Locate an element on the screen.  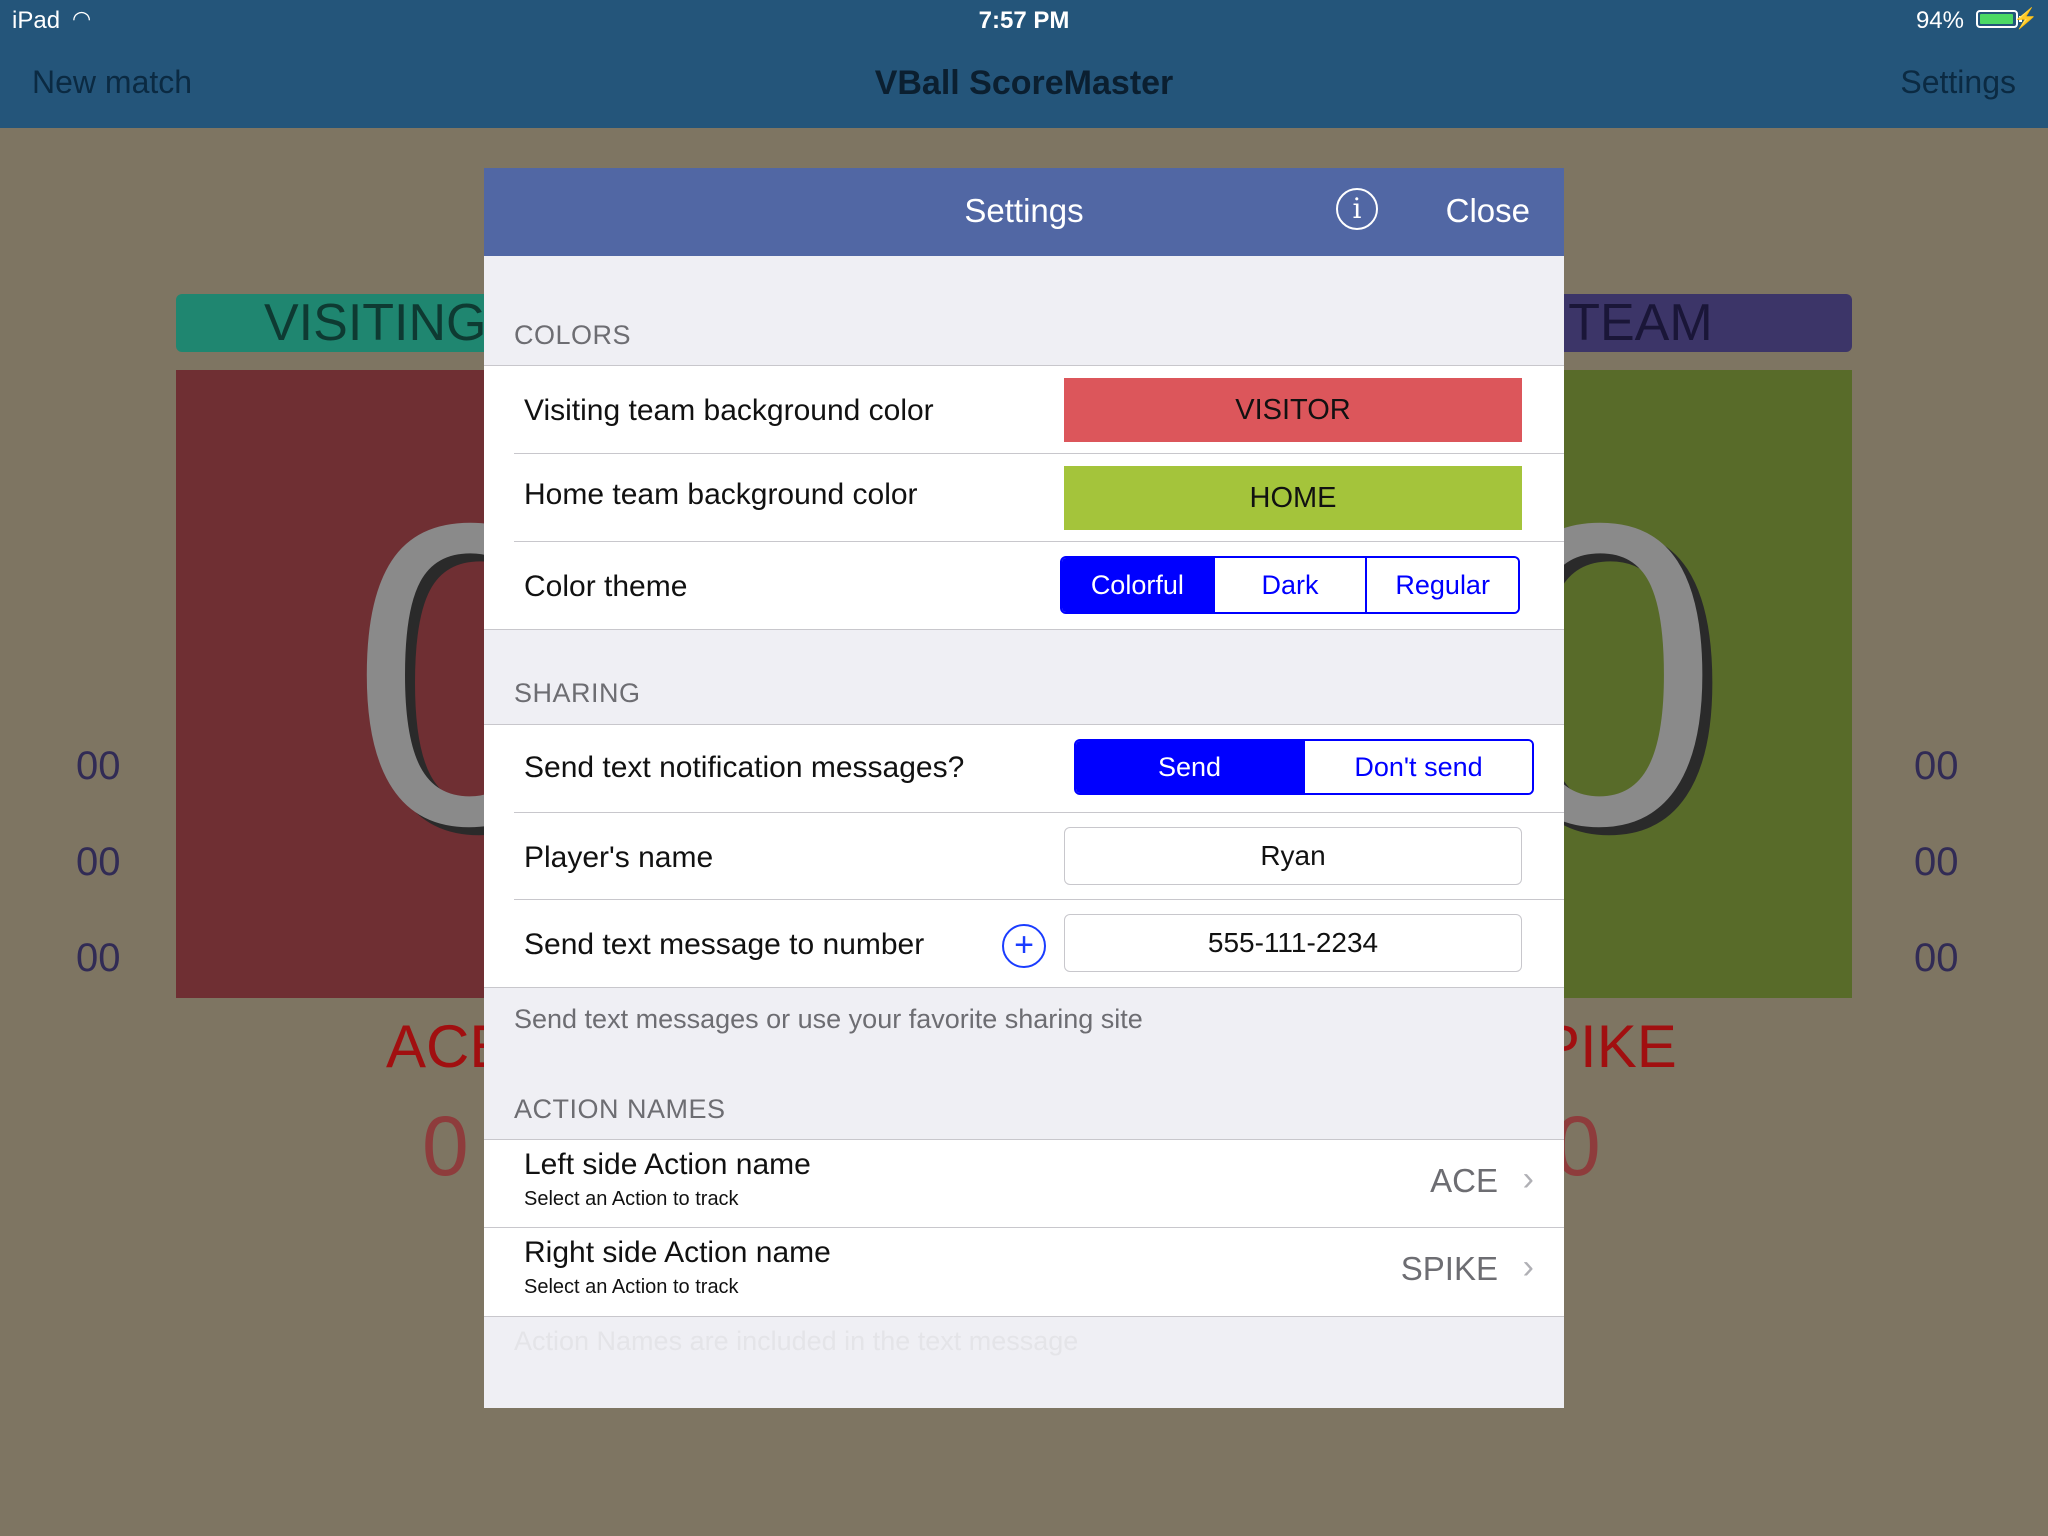
colors-section-label: COLORS is located at coordinates (573, 335).